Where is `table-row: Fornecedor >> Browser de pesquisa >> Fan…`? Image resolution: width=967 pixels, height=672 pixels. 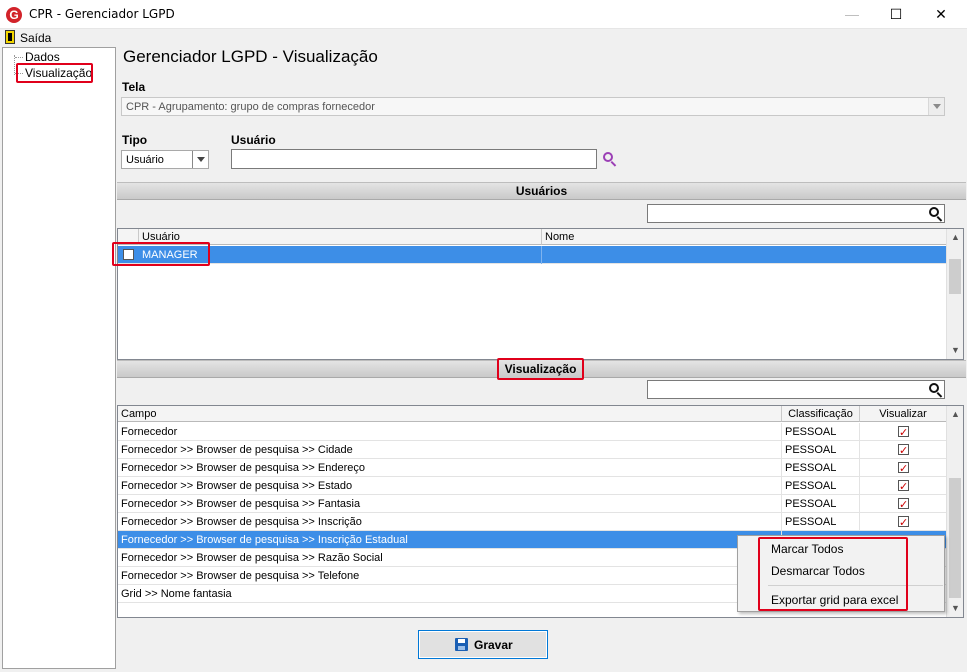 table-row: Fornecedor >> Browser de pesquisa >> Fan… is located at coordinates (532, 504).